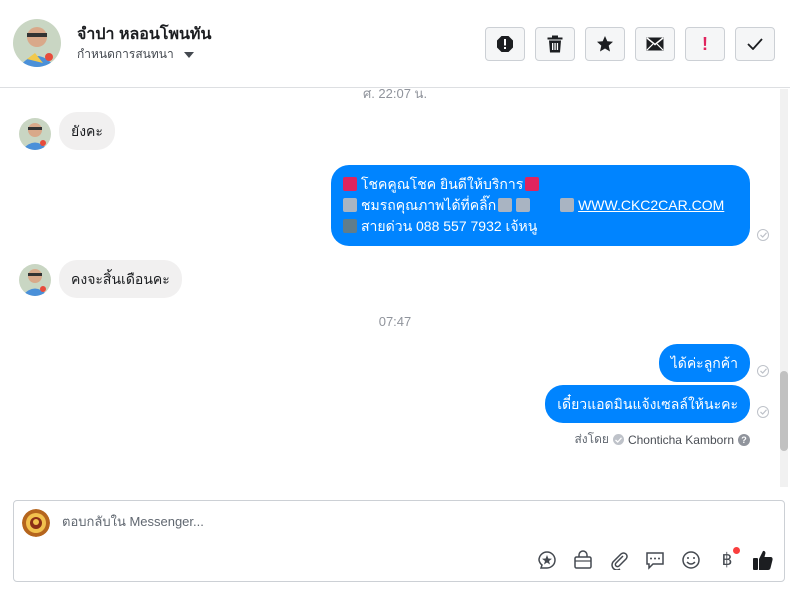 This screenshot has height=594, width=790. Describe the element at coordinates (763, 560) in the screenshot. I see `thumbs-up-icon` at that location.